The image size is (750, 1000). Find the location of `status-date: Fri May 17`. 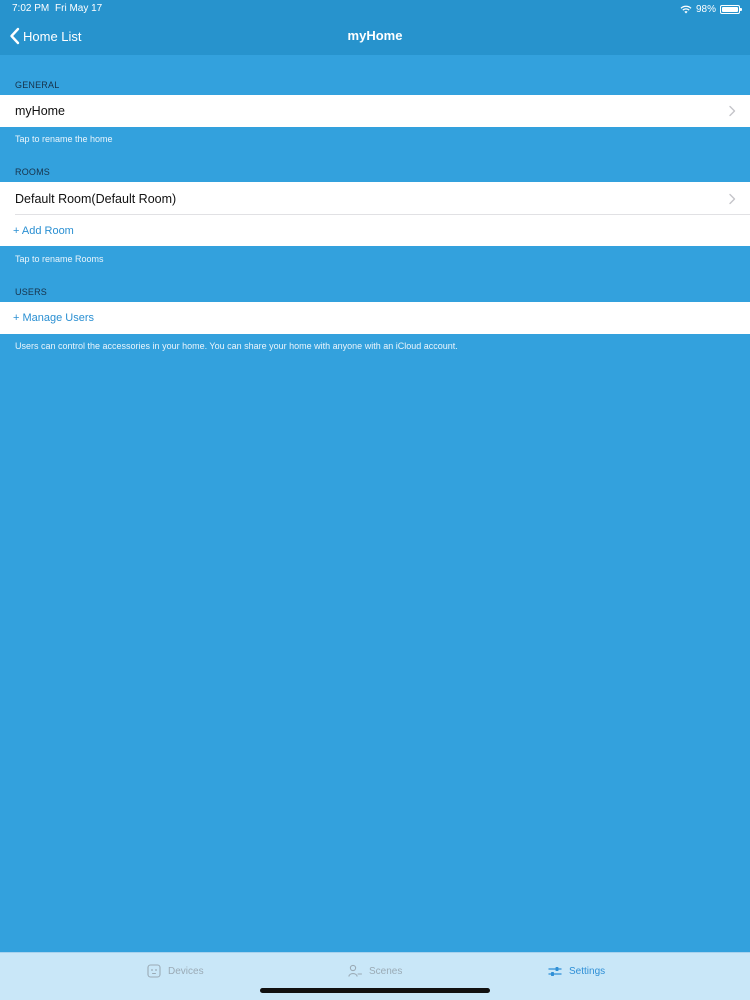

status-date: Fri May 17 is located at coordinates (79, 8).